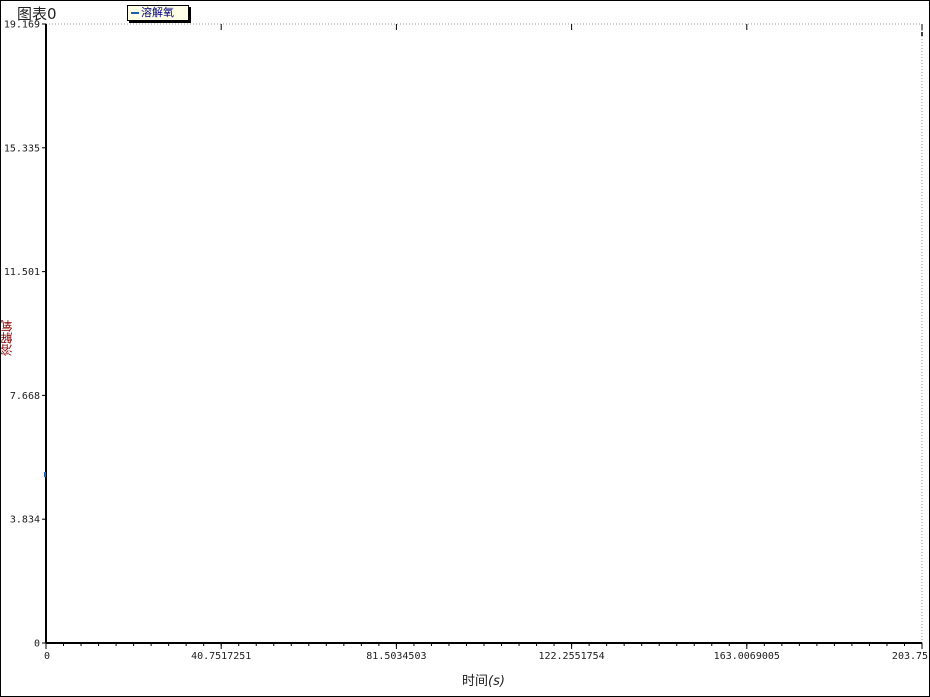 This screenshot has height=697, width=930. Describe the element at coordinates (910, 656) in the screenshot. I see `x-tick-label: 203.75` at that location.